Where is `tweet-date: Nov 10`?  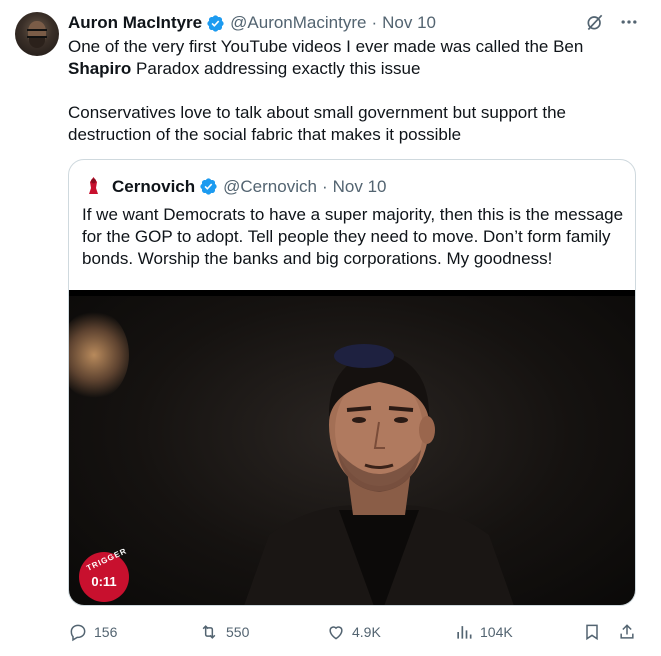
tweet-date: Nov 10 is located at coordinates (409, 23).